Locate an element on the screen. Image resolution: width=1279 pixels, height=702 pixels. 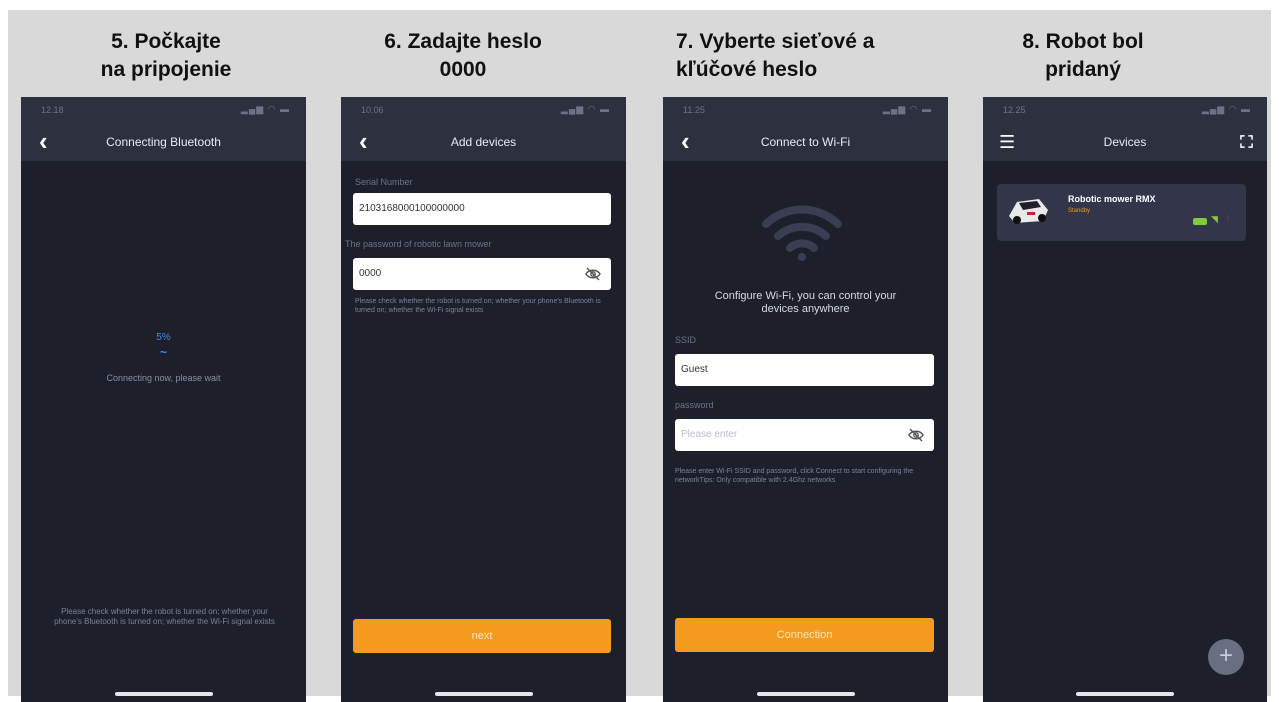
step-8-heading: 8. Robot bol pridaný is located at coordinates (1083, 55).